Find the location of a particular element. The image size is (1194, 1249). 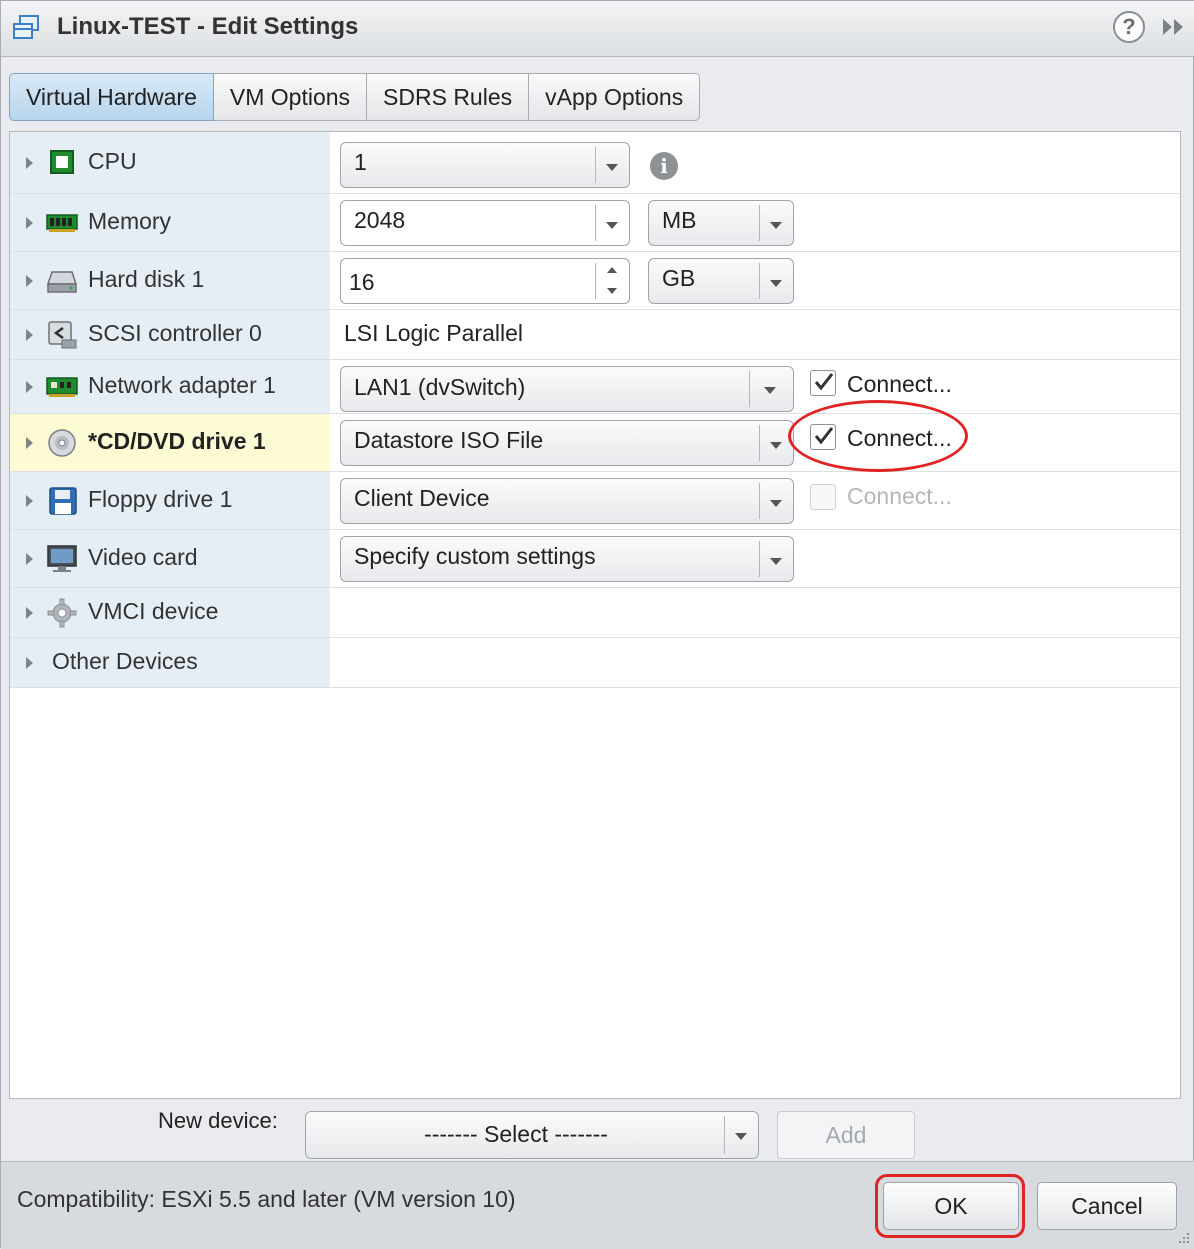

device-label-cell: SCSI controller 0 is located at coordinates (170, 334).